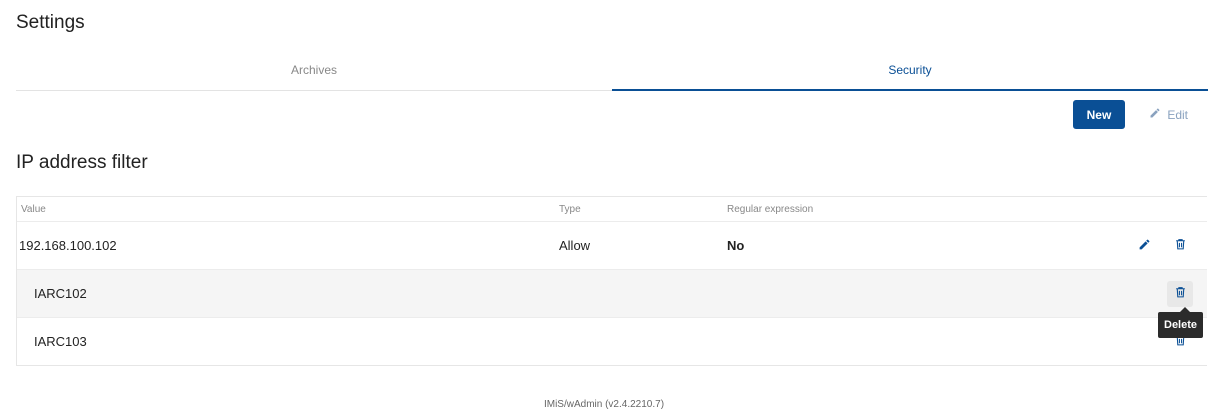 This screenshot has width=1208, height=412. I want to click on cell-type: Allow, so click(575, 245).